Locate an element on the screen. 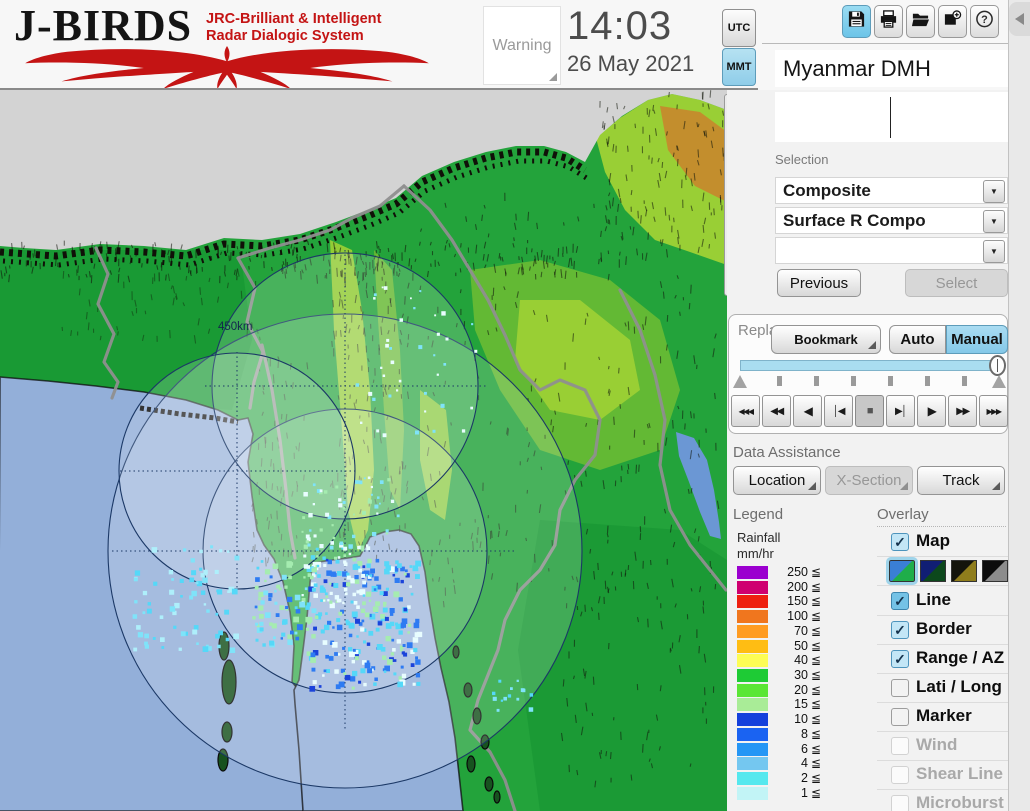 The image size is (1030, 811). stop-button: ■ is located at coordinates (869, 411).